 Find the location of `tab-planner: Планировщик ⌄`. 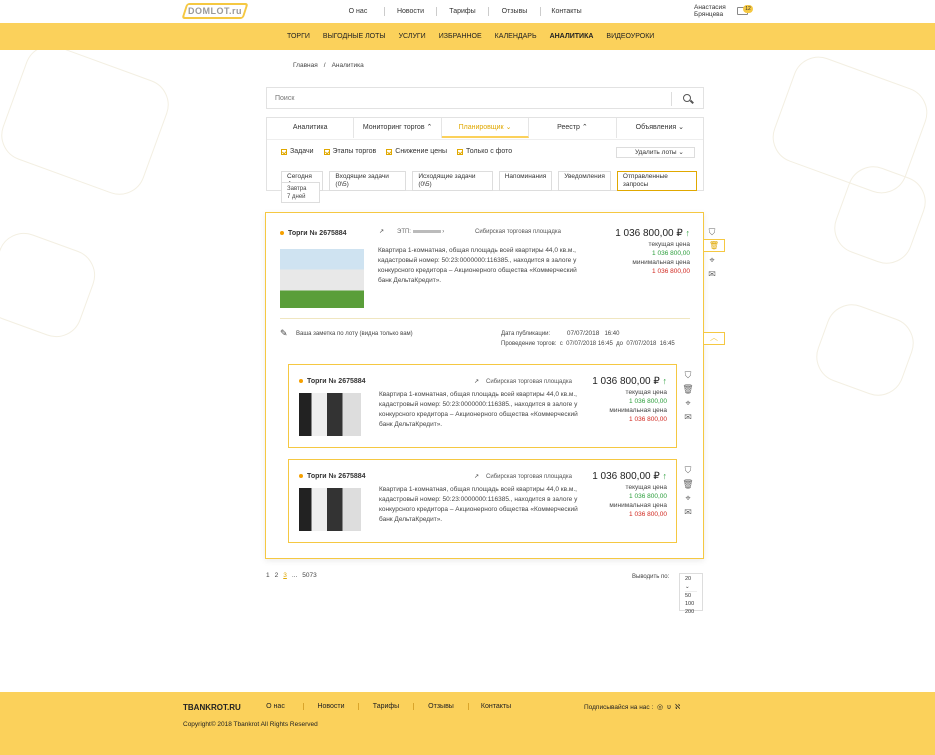

tab-planner: Планировщик ⌄ is located at coordinates (485, 128).